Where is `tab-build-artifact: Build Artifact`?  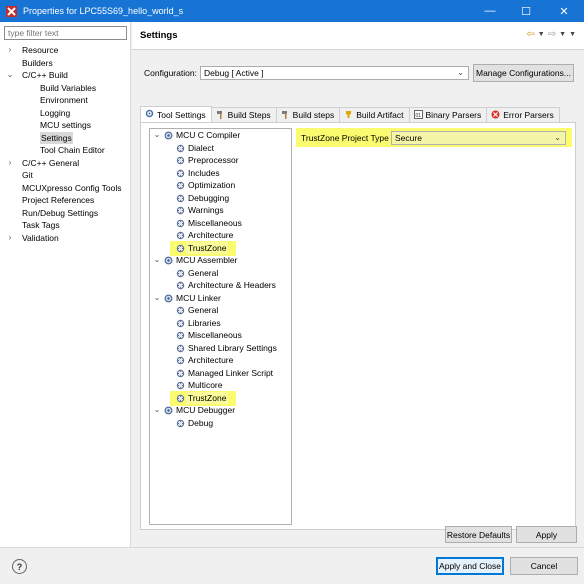 tab-build-artifact: Build Artifact is located at coordinates (374, 114).